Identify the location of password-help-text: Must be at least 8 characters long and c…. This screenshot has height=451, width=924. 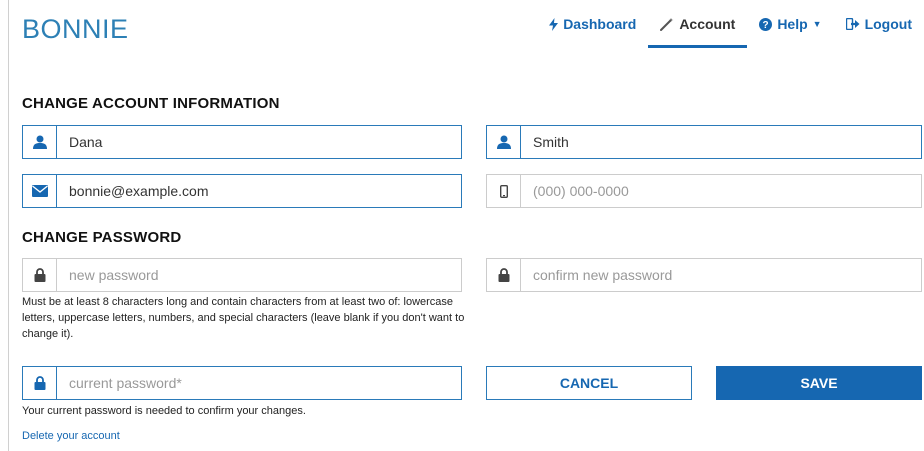
(243, 318).